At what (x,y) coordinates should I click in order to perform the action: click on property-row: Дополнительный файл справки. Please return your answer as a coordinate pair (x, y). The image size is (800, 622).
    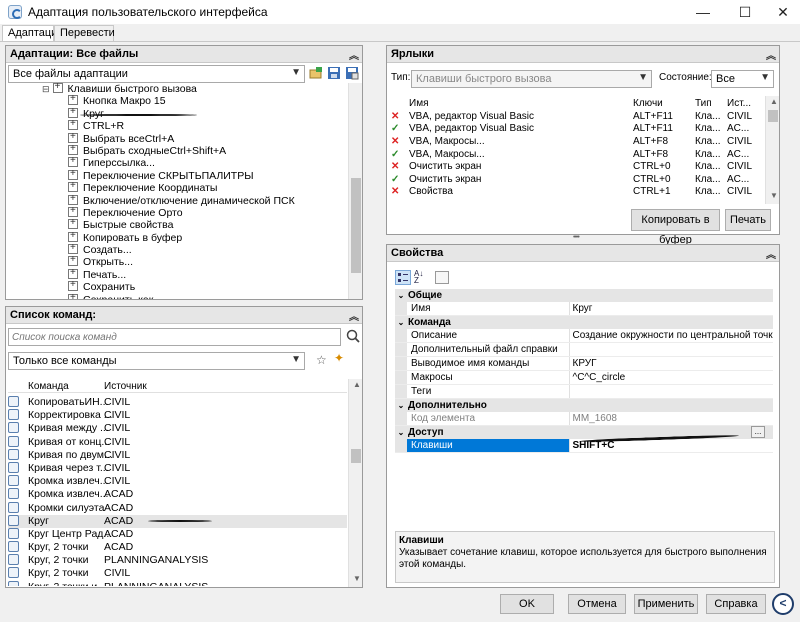
    Looking at the image, I should click on (584, 349).